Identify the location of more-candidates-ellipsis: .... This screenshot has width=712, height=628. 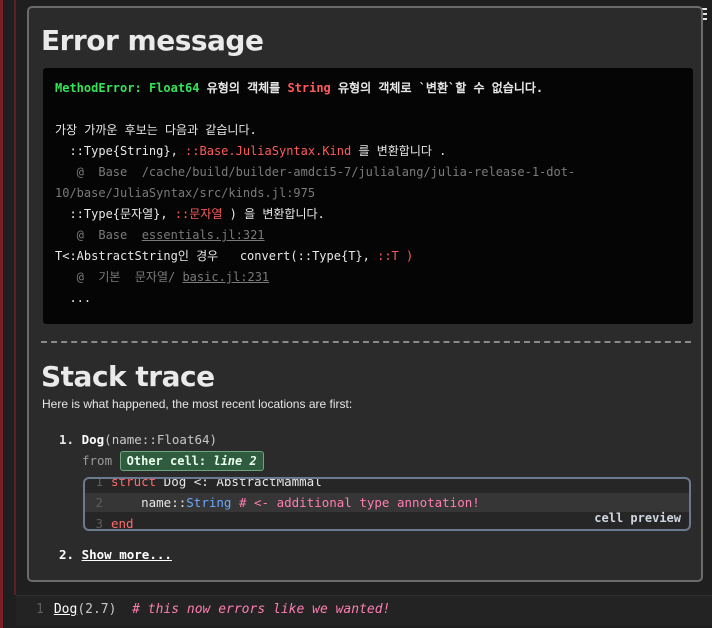
(73, 298).